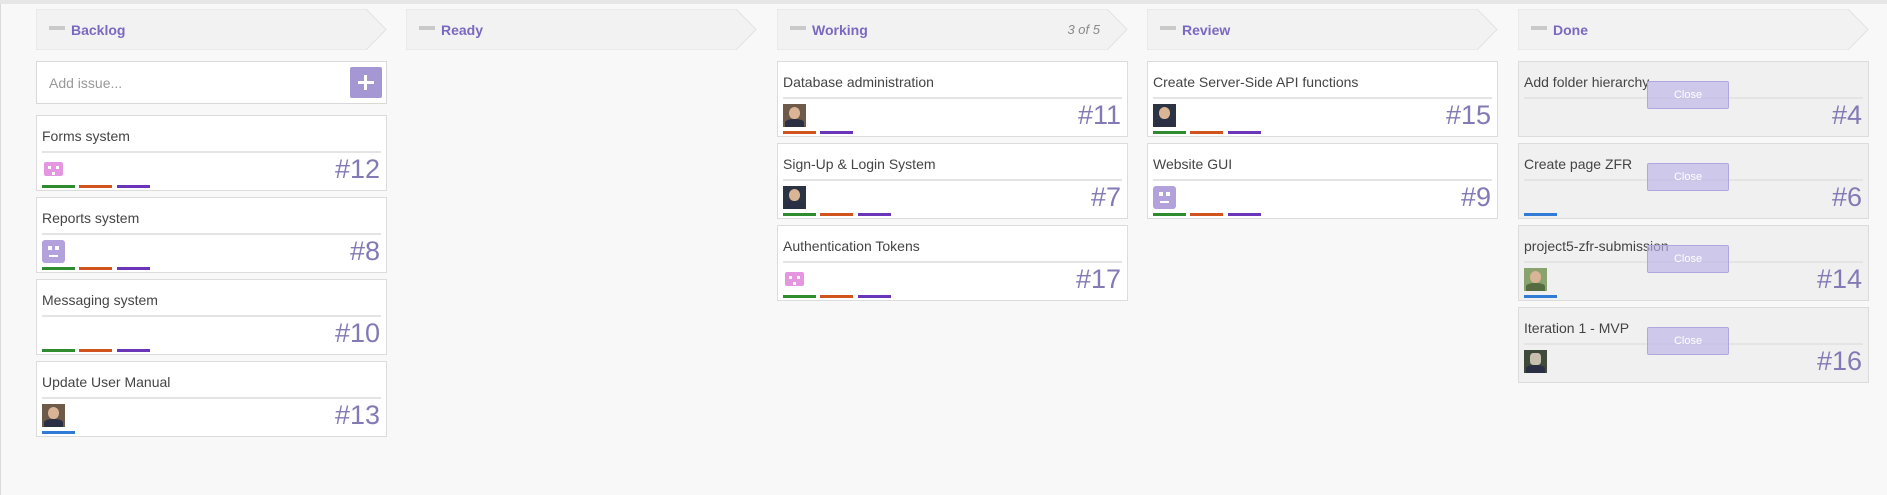 The height and width of the screenshot is (495, 1887). I want to click on issue-card: project5-zfr-submission #14 Close, so click(1693, 263).